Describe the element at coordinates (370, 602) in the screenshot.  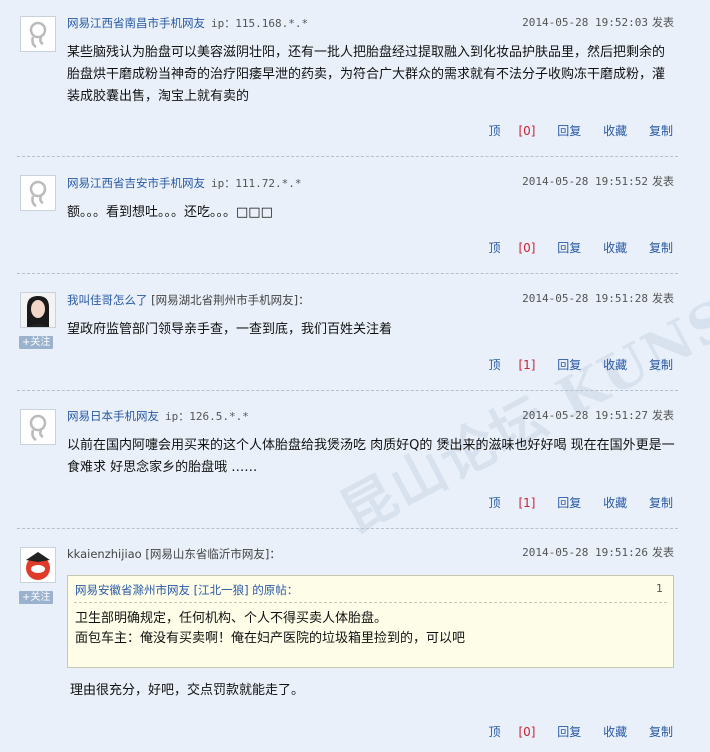
I see `quote-divider` at that location.